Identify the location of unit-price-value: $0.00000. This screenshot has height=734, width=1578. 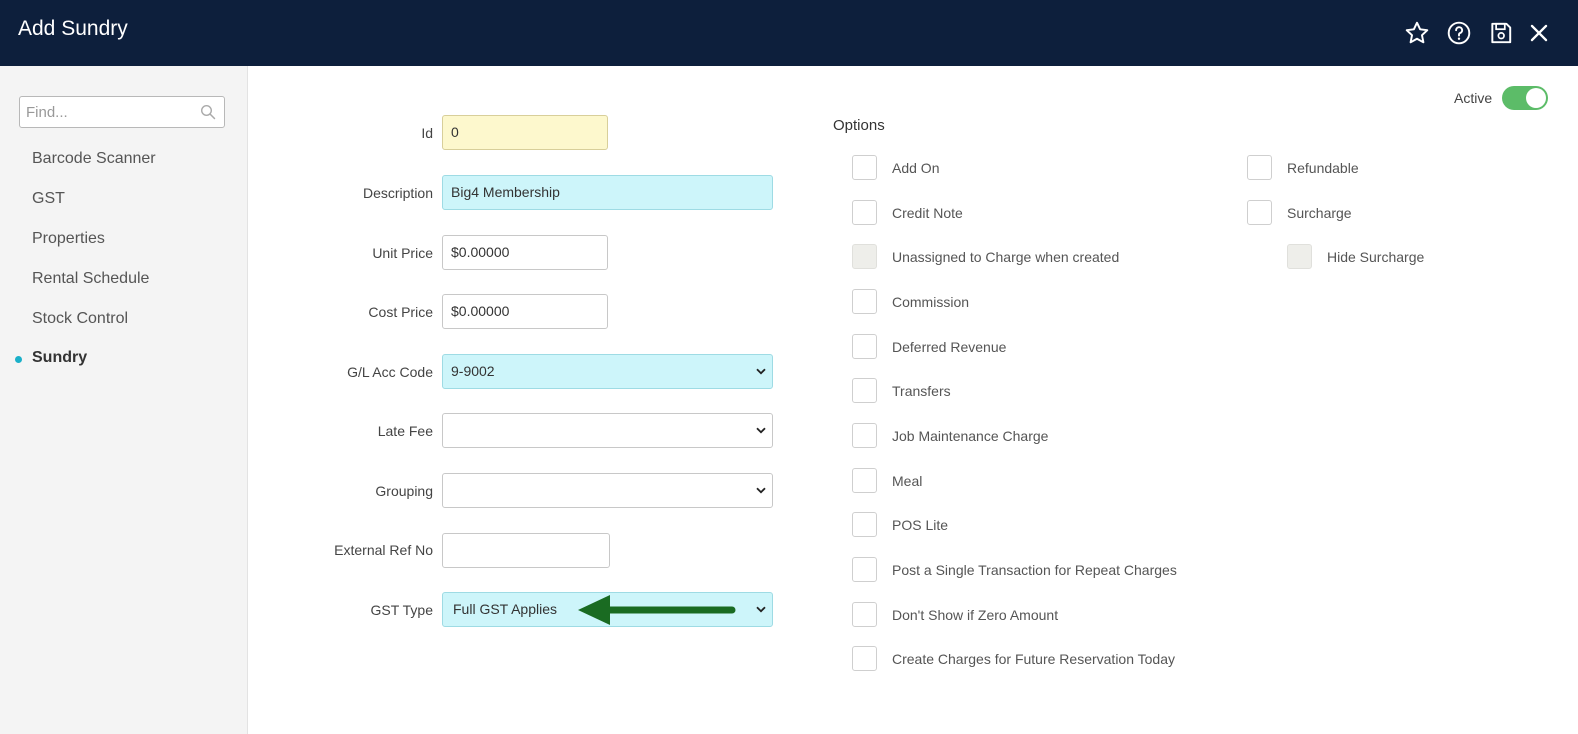
(480, 252).